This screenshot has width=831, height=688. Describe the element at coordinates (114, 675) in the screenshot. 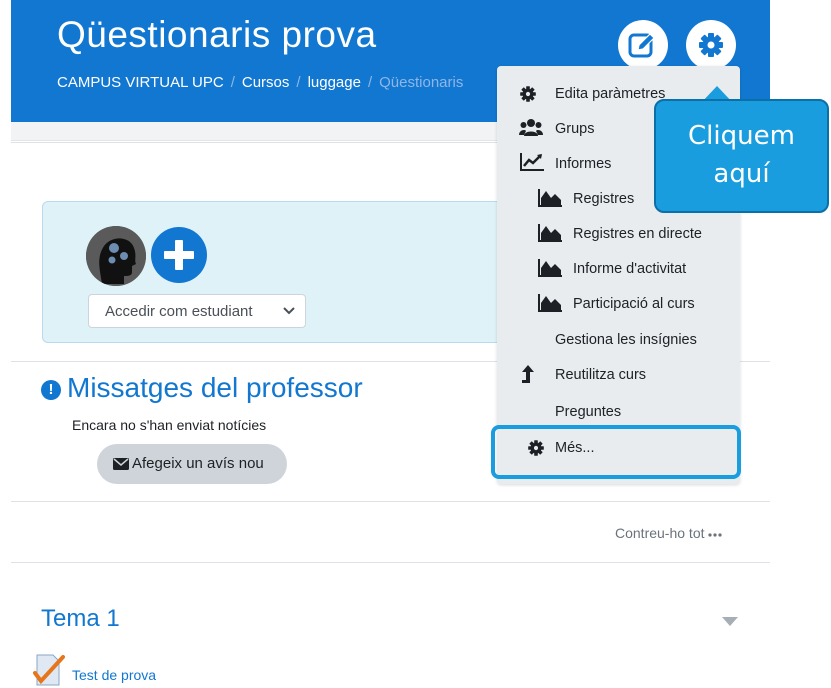

I see `activity-link: Test de prova` at that location.